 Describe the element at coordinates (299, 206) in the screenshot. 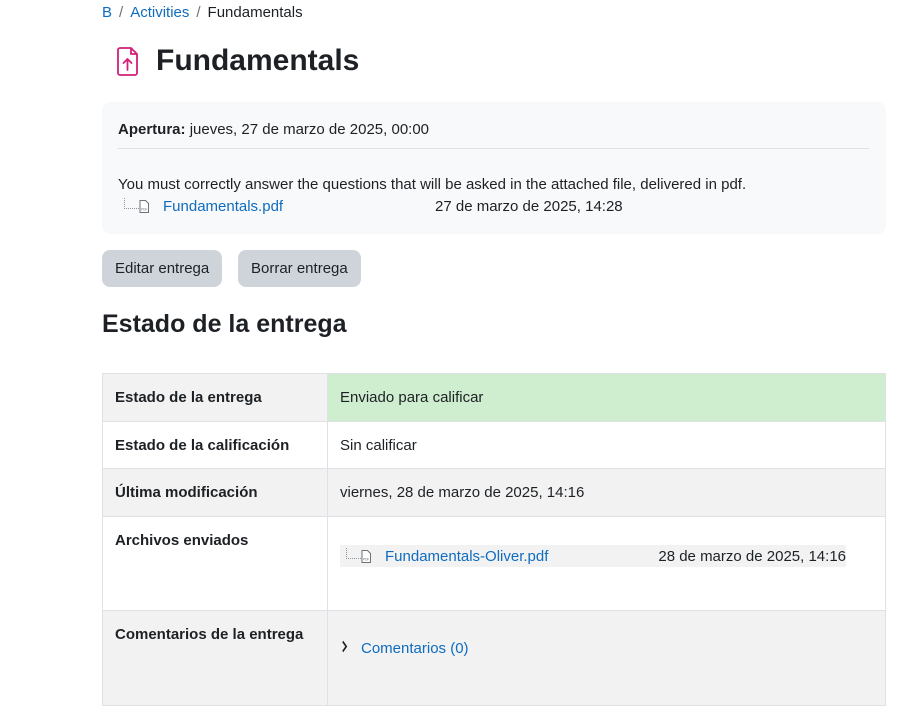

I see `intro-attachment-link: Fundamentals.pdf` at that location.